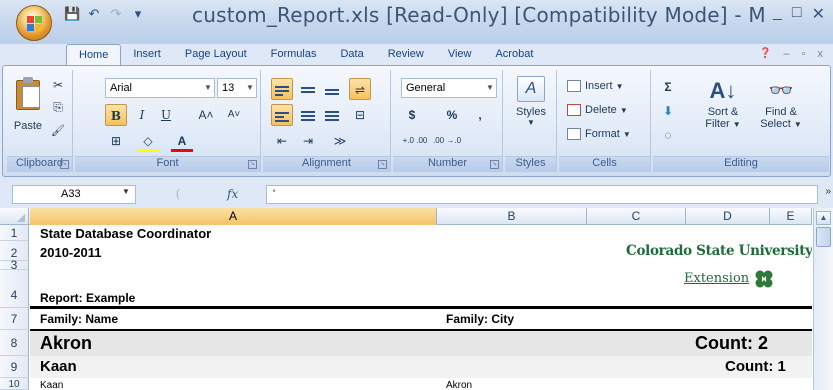 This screenshot has width=833, height=390. Describe the element at coordinates (160, 88) in the screenshot. I see `font-name-dropdown: Arial ▼` at that location.